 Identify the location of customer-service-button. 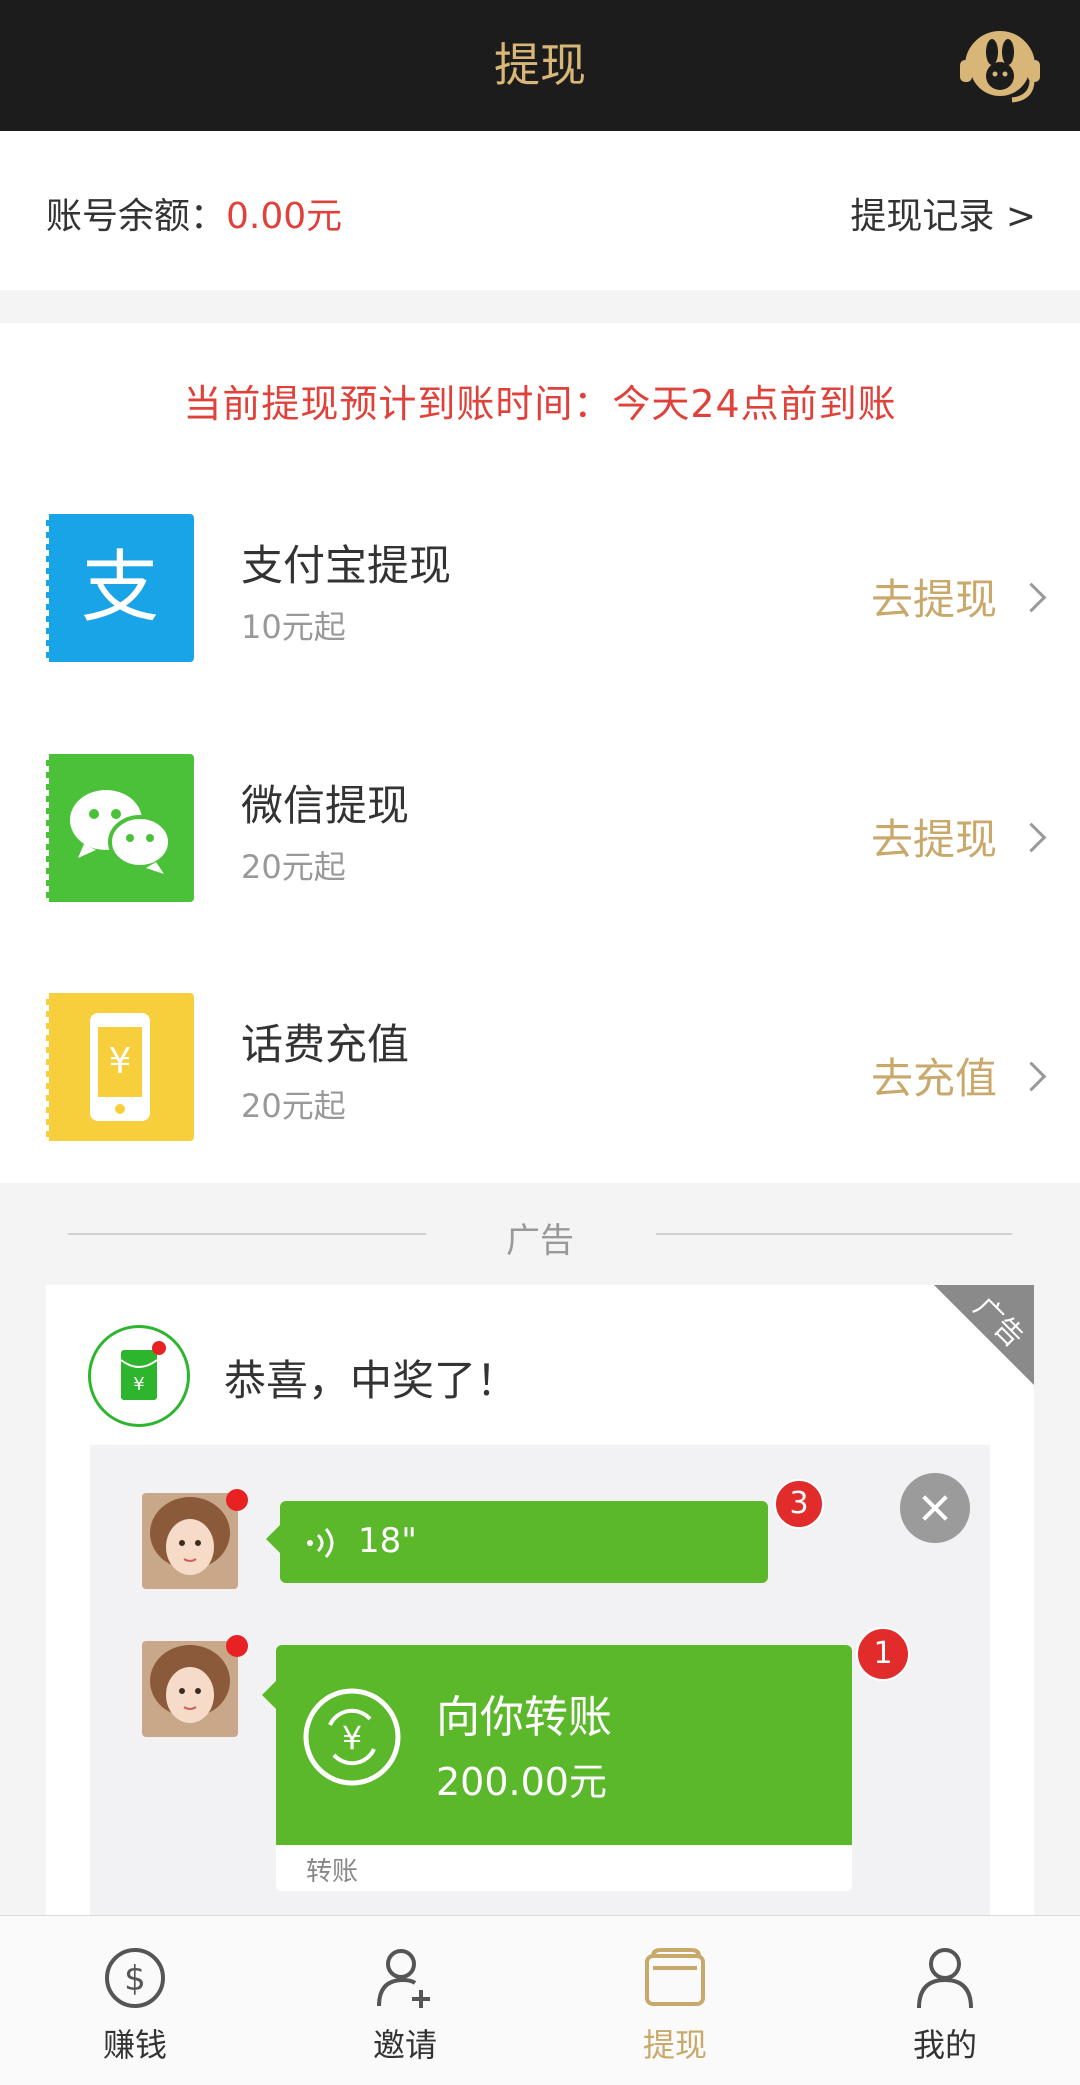
(1000, 64).